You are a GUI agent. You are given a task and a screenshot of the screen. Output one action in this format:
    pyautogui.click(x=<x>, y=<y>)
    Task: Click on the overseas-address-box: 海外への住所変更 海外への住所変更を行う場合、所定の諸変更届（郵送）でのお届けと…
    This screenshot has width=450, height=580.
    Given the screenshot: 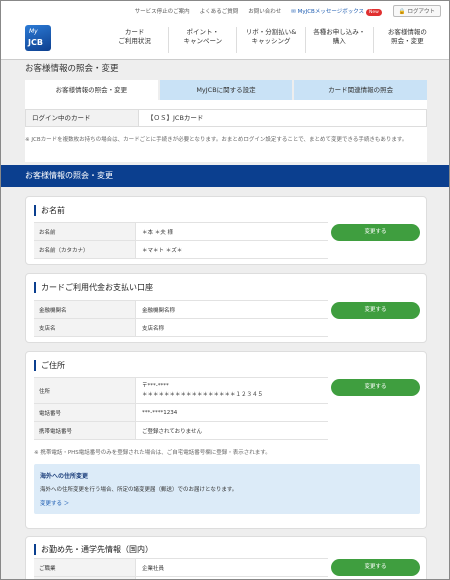 What is the action you would take?
    pyautogui.click(x=227, y=489)
    